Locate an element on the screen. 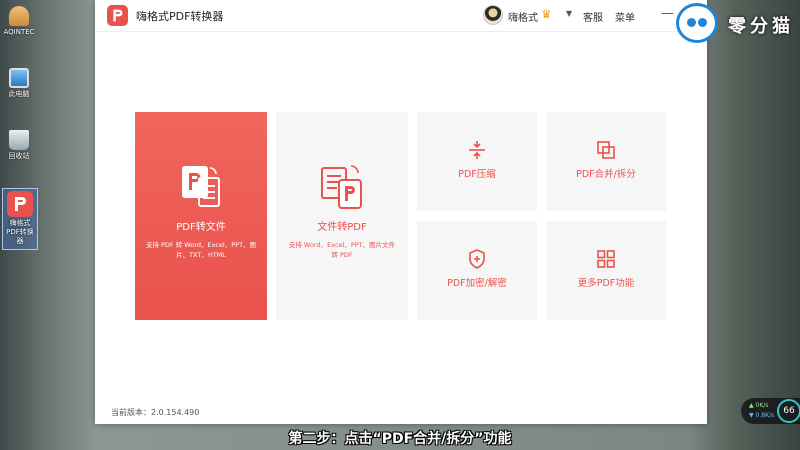 Image resolution: width=800 pixels, height=450 pixels. grid-icon is located at coordinates (606, 259).